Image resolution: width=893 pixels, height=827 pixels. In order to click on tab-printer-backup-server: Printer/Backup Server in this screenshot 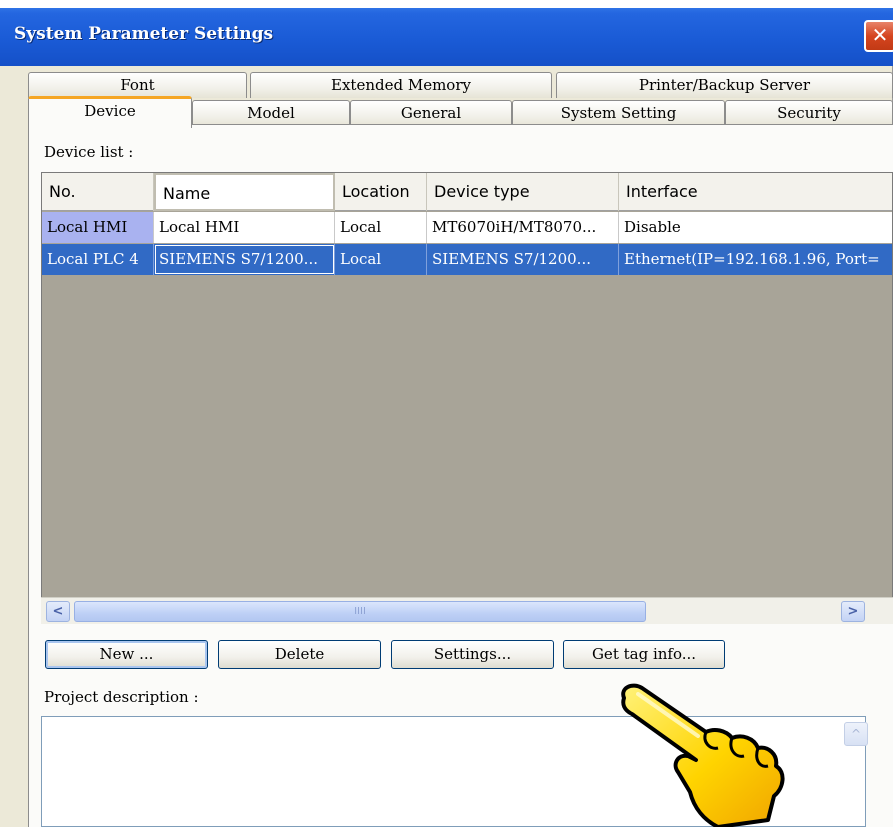, I will do `click(724, 85)`.